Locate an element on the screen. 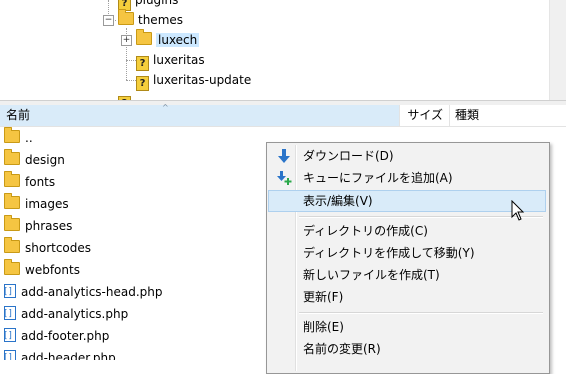 The width and height of the screenshot is (566, 374). list-item: shortcodes is located at coordinates (47, 248).